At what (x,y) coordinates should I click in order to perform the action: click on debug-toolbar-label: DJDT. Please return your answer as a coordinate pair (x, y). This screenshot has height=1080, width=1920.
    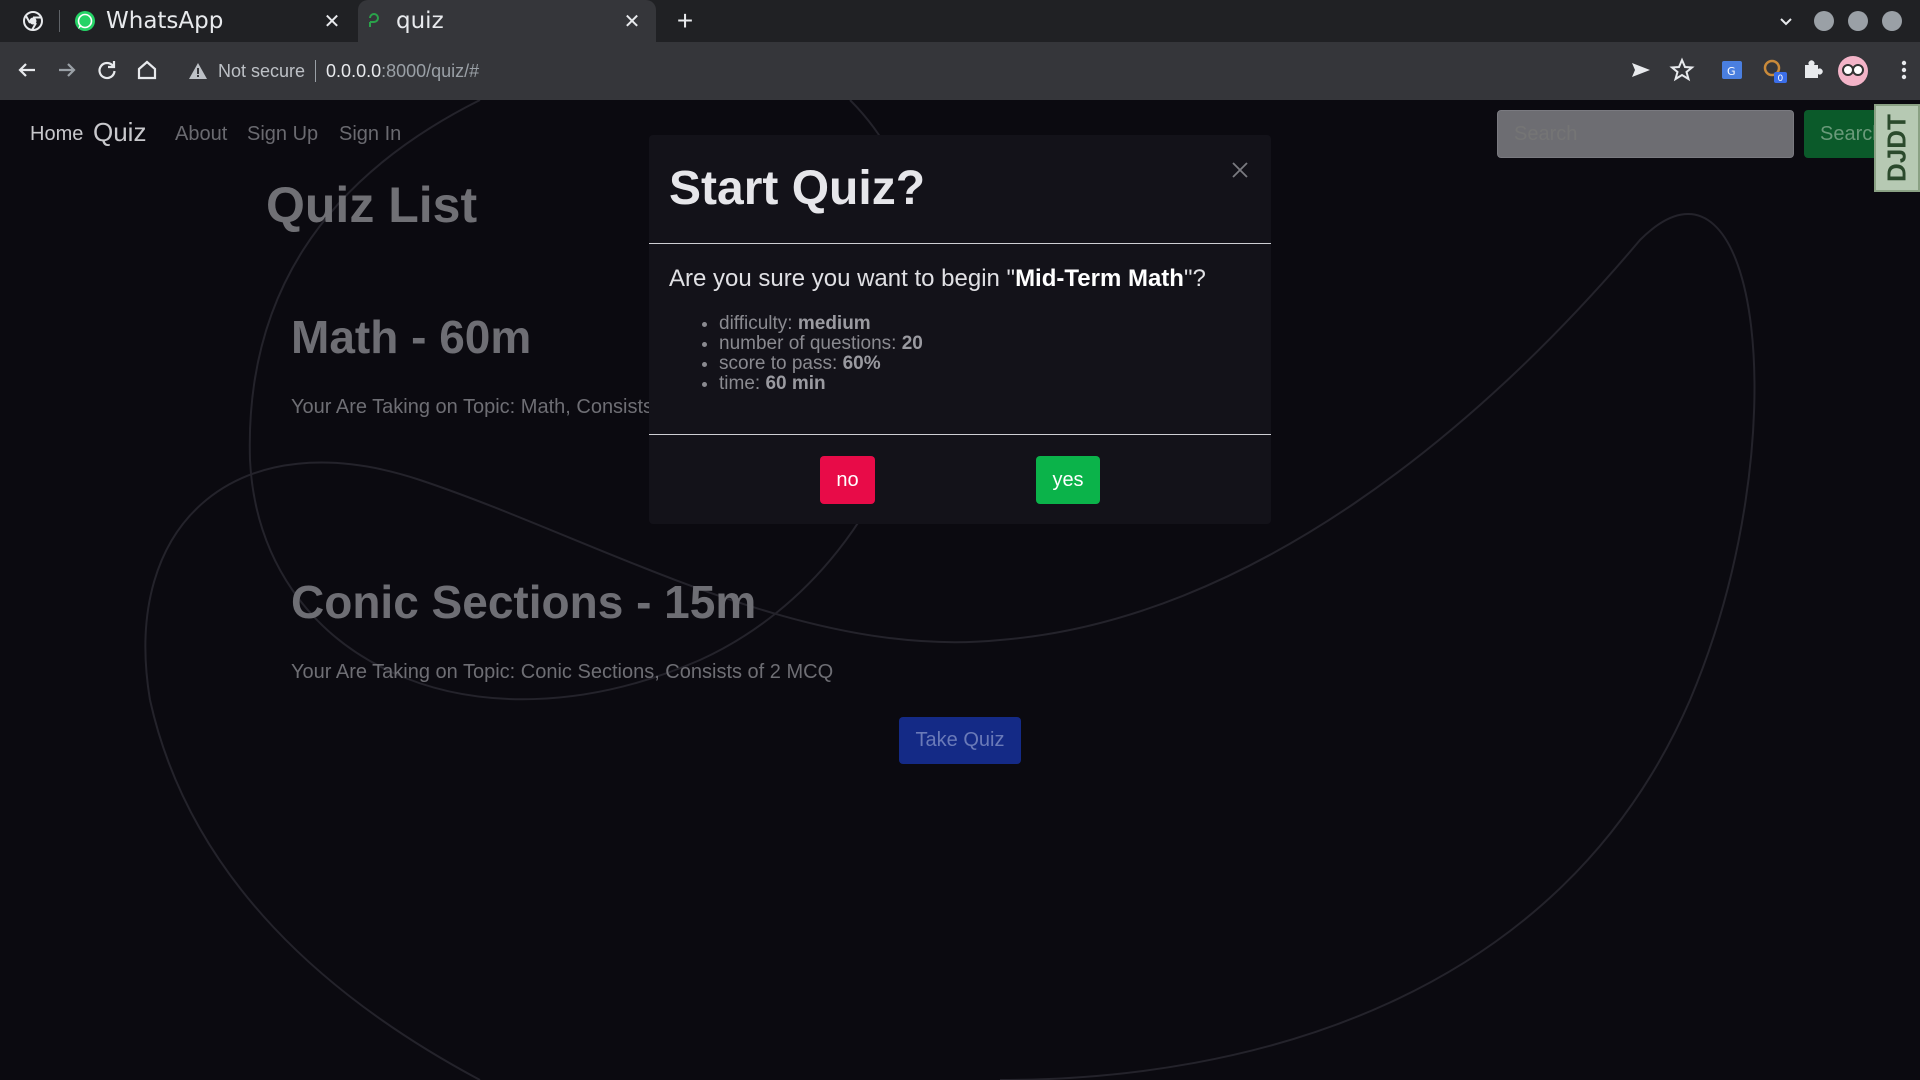
    Looking at the image, I should click on (1896, 148).